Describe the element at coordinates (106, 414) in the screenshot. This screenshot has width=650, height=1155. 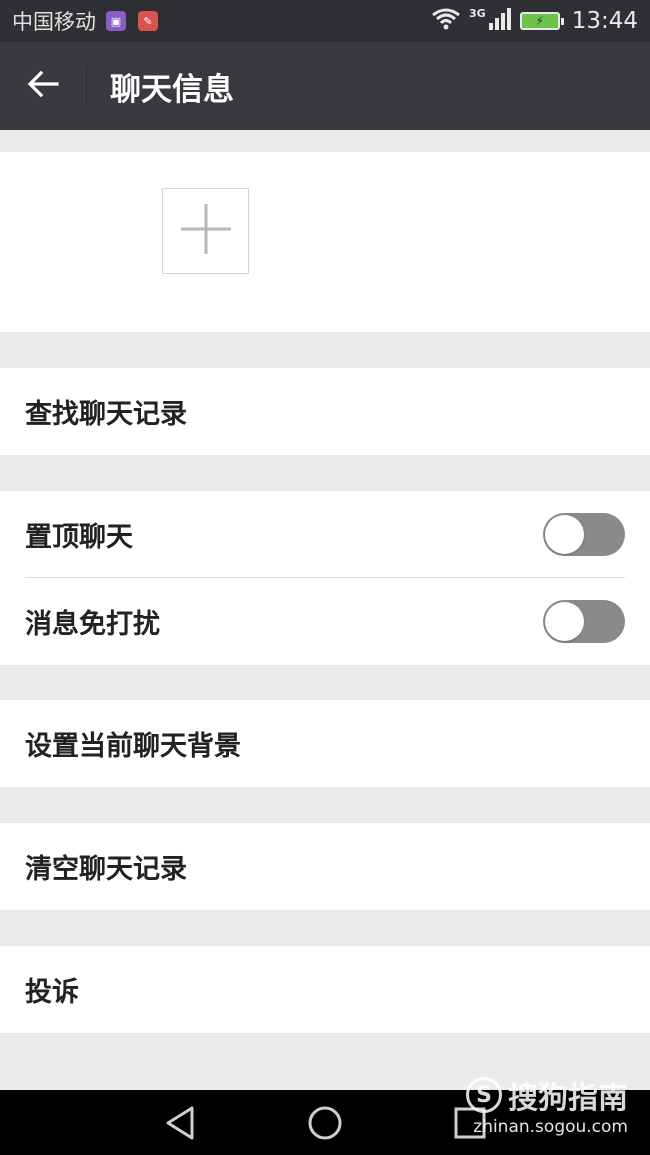
I see `search-chat-history-label: 查找聊天记录` at that location.